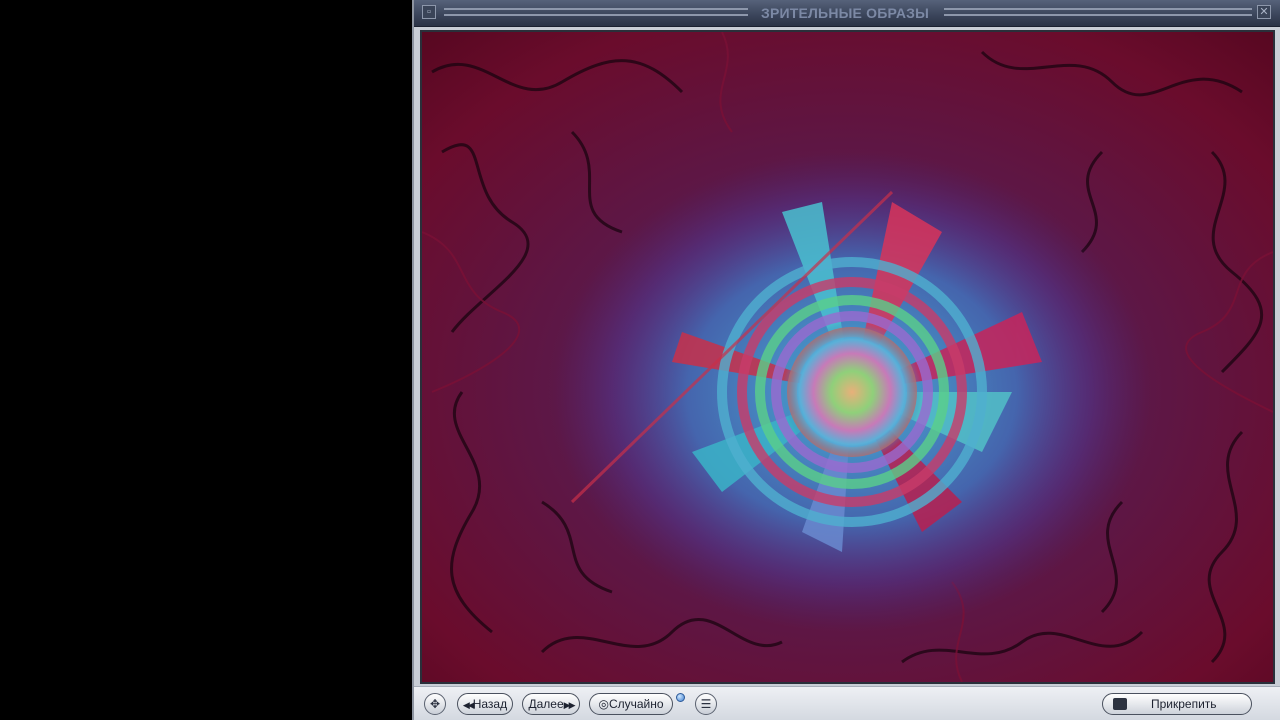  What do you see at coordinates (1098, 12) in the screenshot?
I see `title-grip-right` at bounding box center [1098, 12].